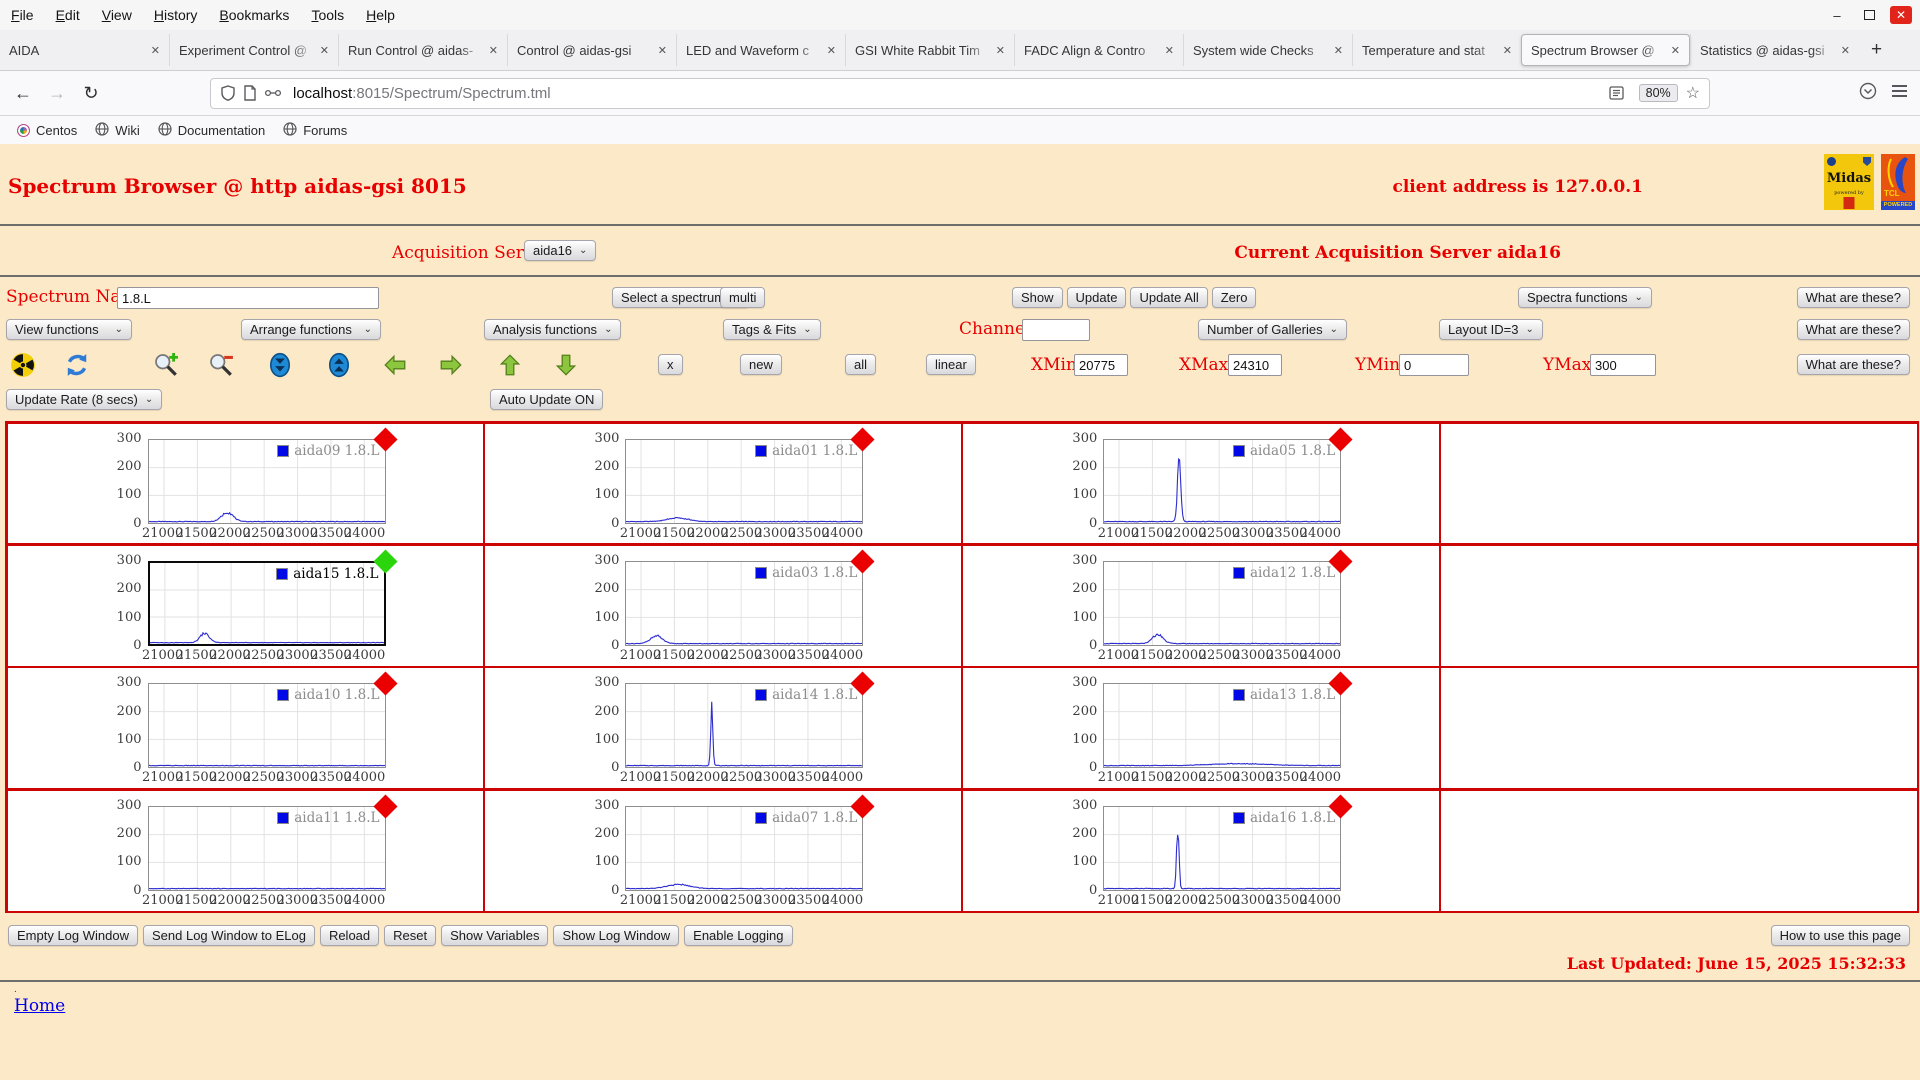 The height and width of the screenshot is (1080, 1920). I want to click on home-link: Home, so click(39, 1006).